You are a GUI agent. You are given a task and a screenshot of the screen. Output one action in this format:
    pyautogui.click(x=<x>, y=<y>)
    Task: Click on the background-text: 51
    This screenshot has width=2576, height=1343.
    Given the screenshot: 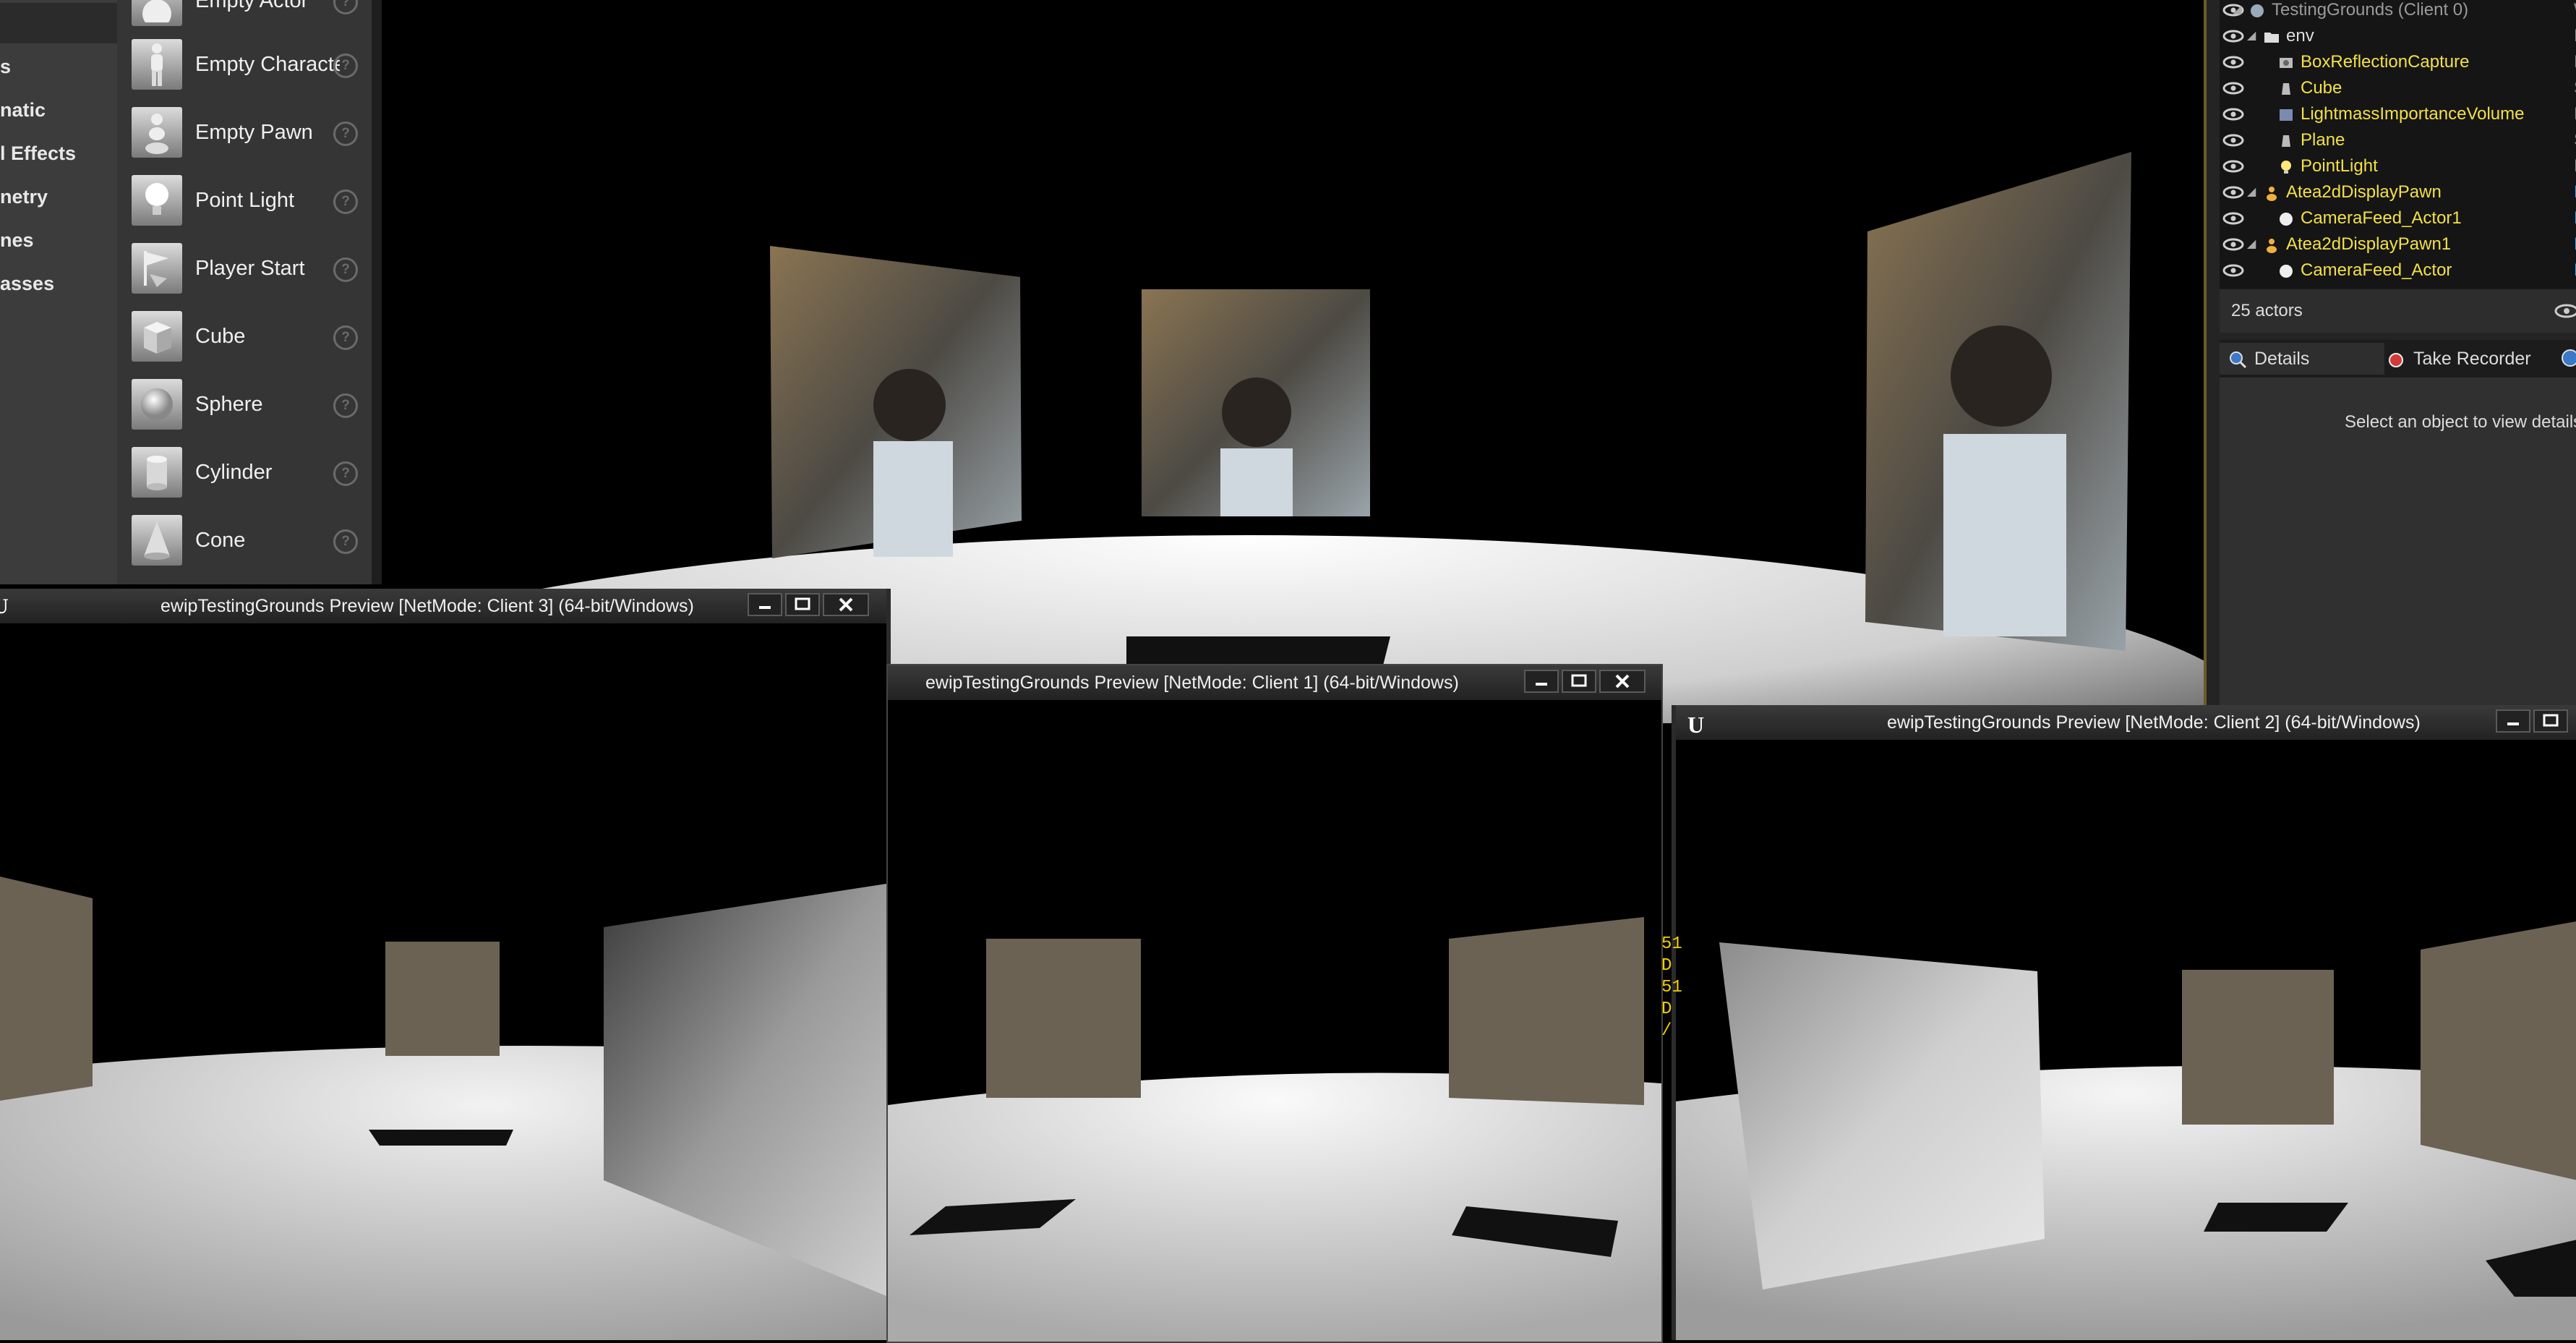 What is the action you would take?
    pyautogui.click(x=1671, y=987)
    